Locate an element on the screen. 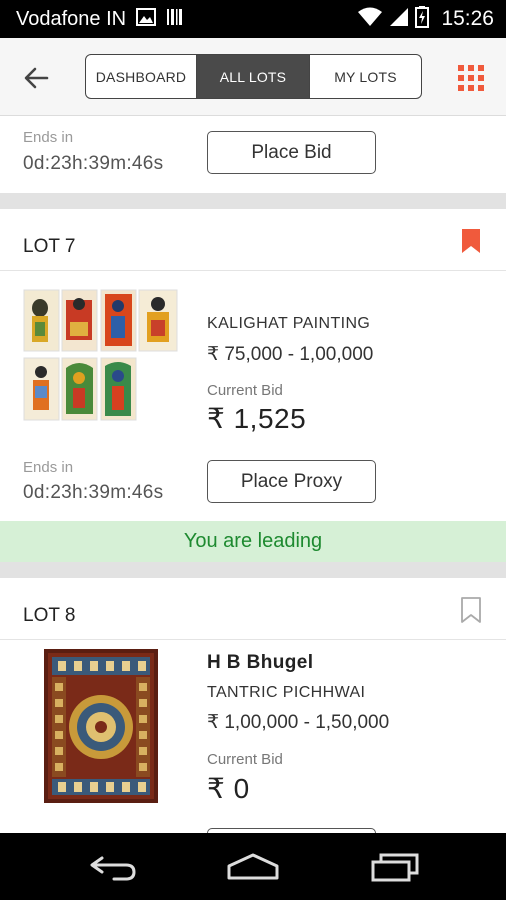 This screenshot has width=506, height=900. lot-7-thumbnail is located at coordinates (101, 355).